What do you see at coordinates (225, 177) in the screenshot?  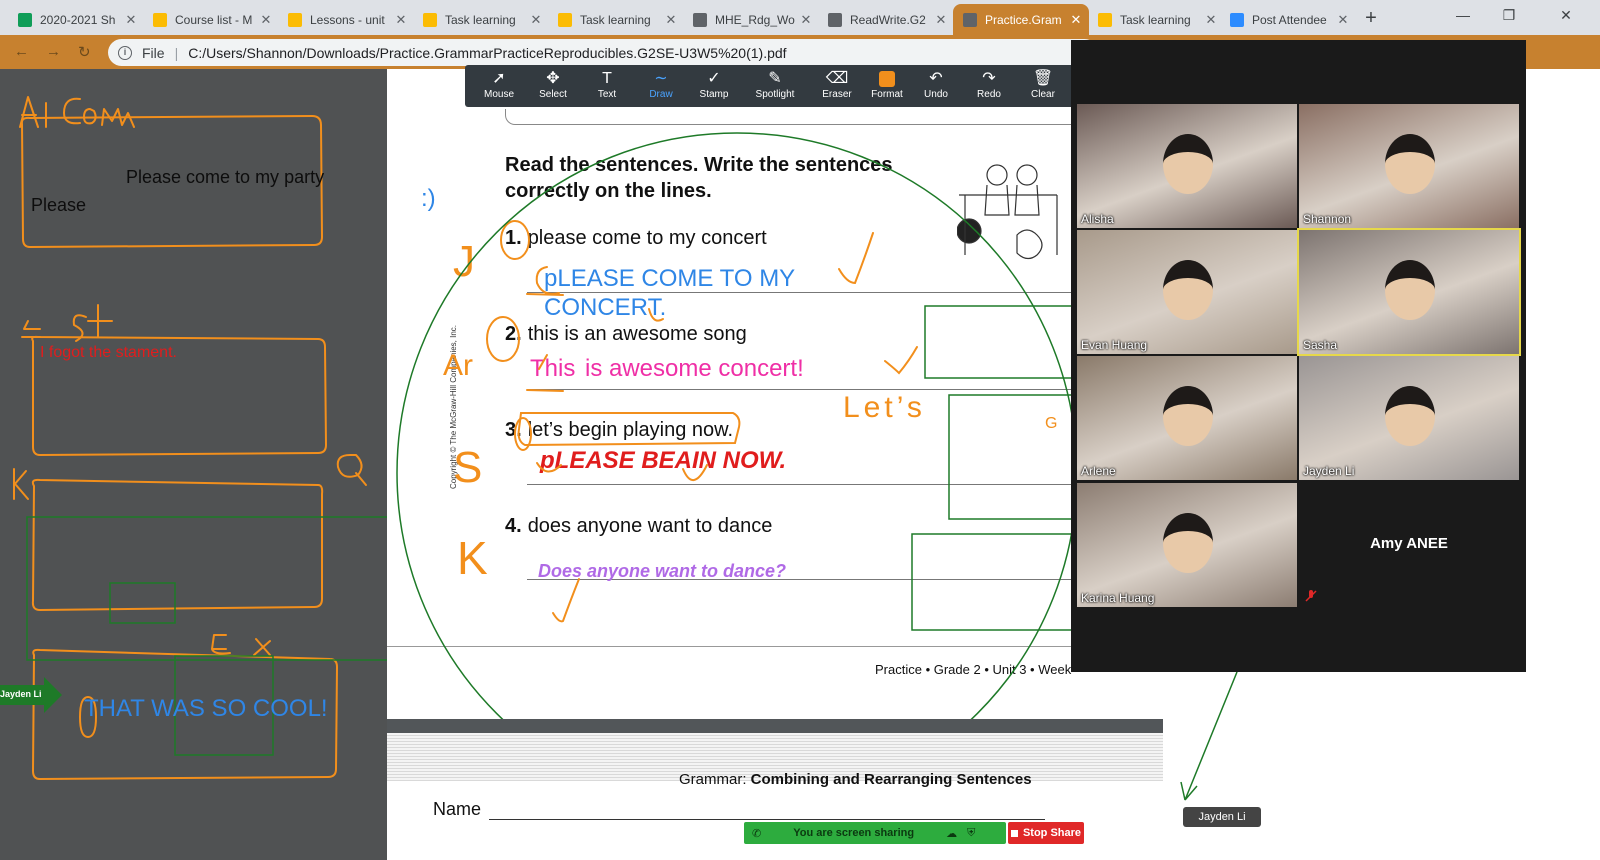 I see `box1-text-top: Please come to my party` at bounding box center [225, 177].